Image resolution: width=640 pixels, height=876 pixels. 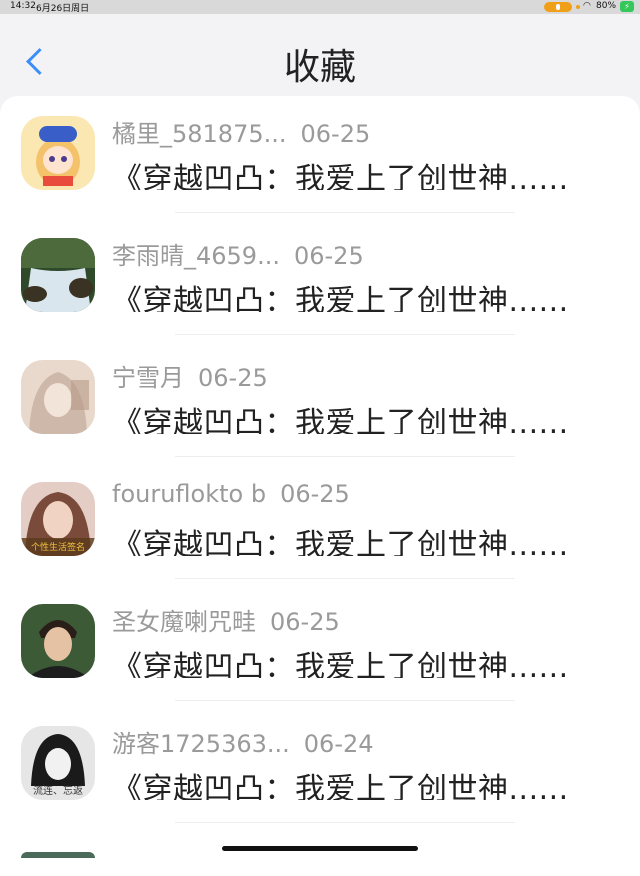 What do you see at coordinates (606, 6) in the screenshot?
I see `battery-level: 80%` at bounding box center [606, 6].